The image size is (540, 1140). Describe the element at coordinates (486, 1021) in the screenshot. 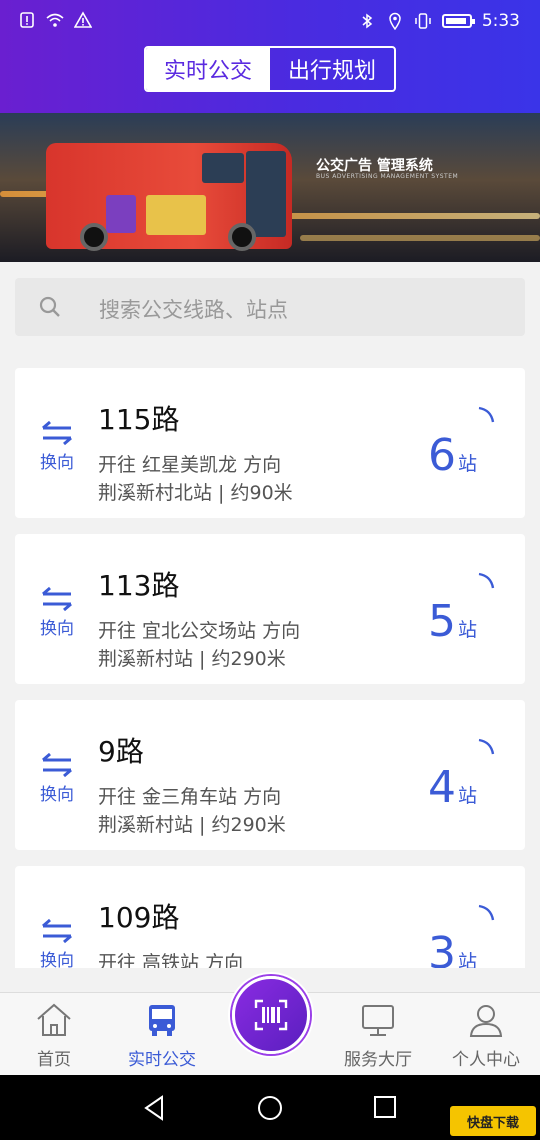

I see `user-icon` at that location.